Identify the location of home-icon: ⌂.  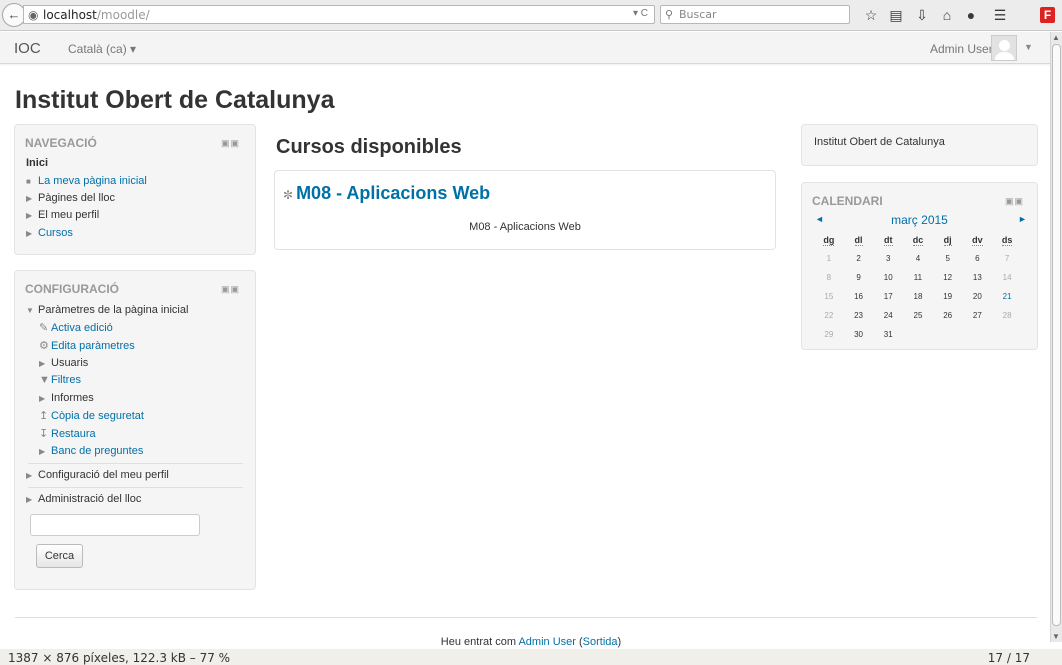
(947, 15).